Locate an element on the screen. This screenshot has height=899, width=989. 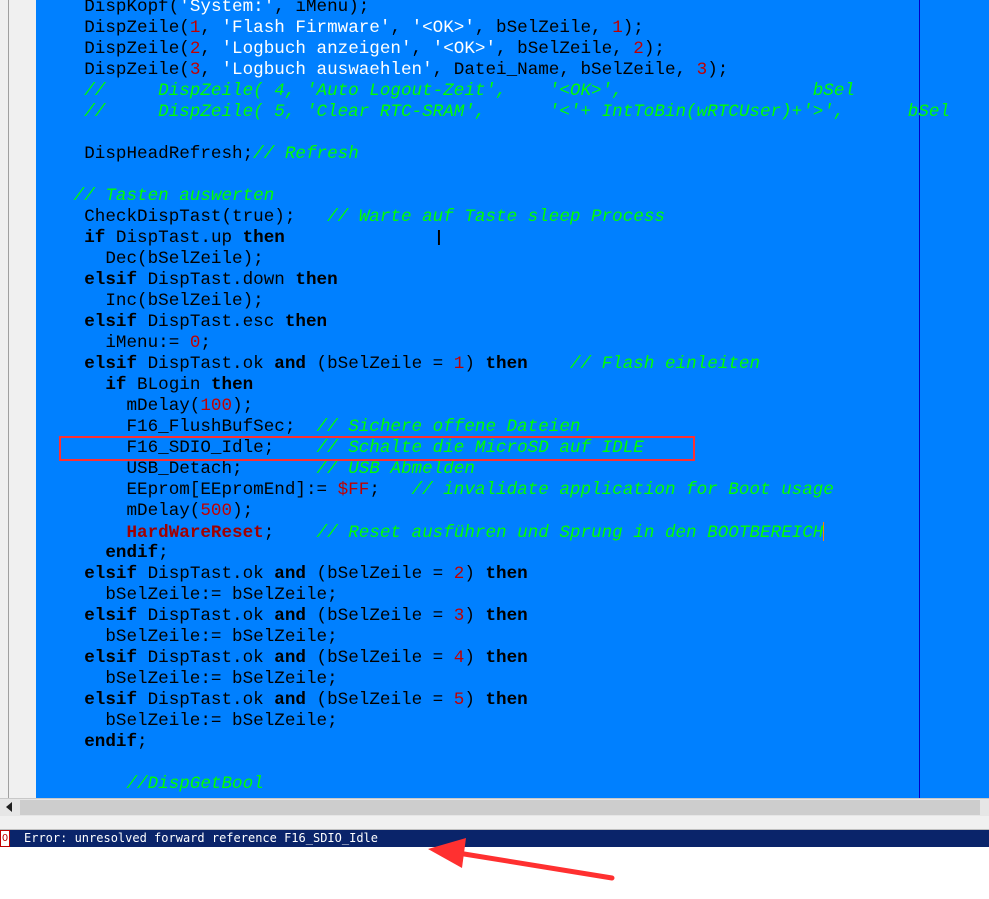
code-token: DispTast.down is located at coordinates (216, 280).